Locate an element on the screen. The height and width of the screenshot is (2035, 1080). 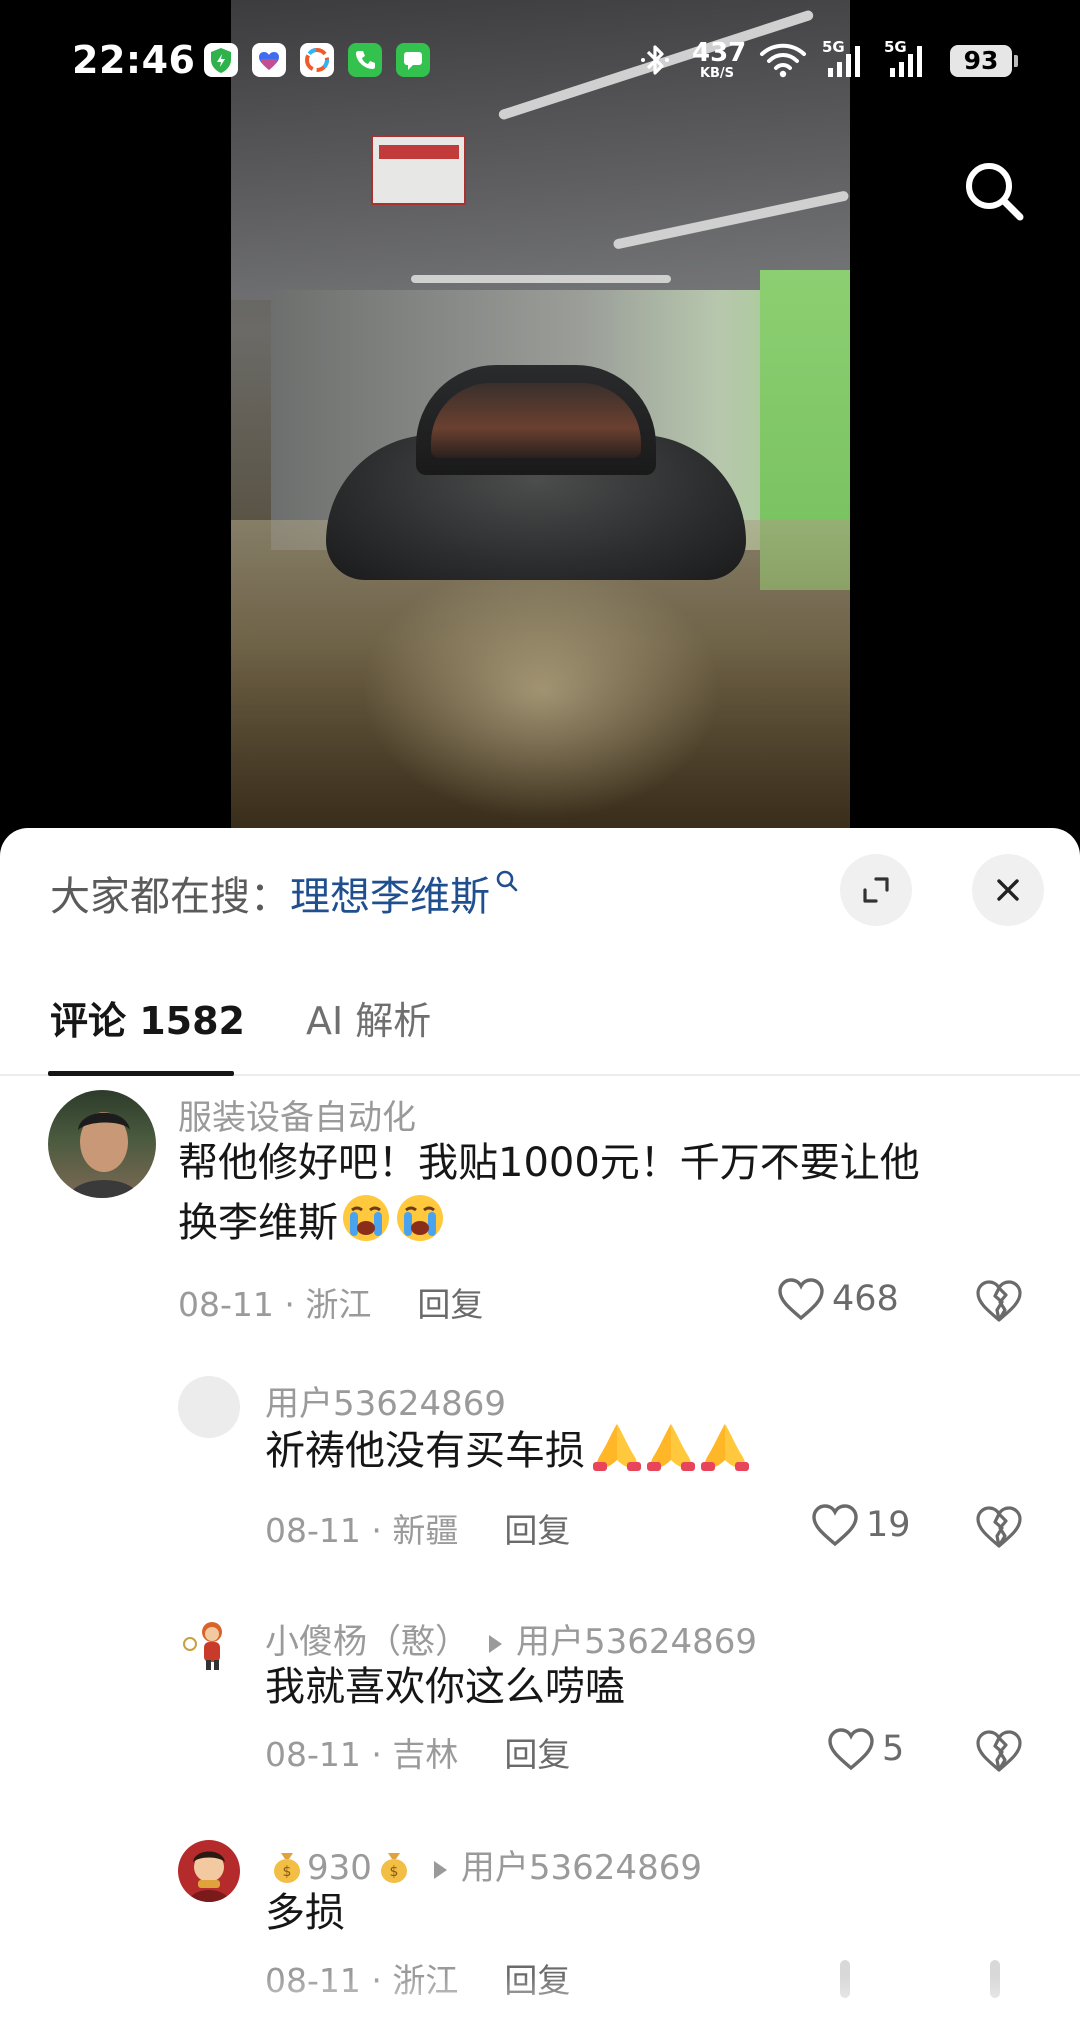
comment-text-span: 换李维斯 is located at coordinates (258, 1223).